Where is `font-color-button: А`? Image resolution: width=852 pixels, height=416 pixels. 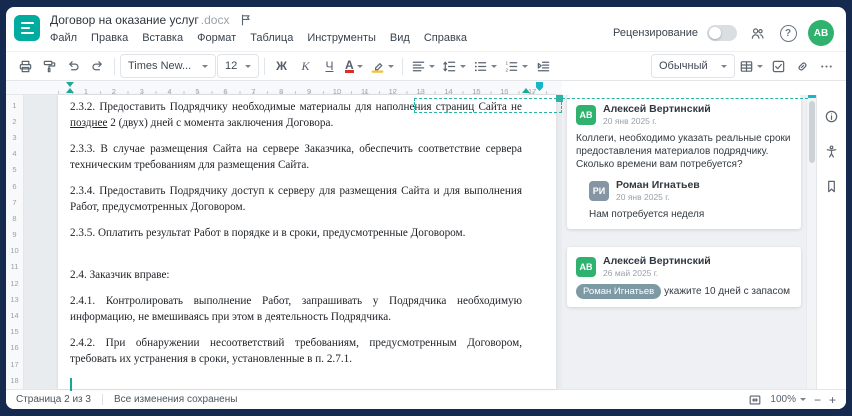 font-color-button: А is located at coordinates (354, 66).